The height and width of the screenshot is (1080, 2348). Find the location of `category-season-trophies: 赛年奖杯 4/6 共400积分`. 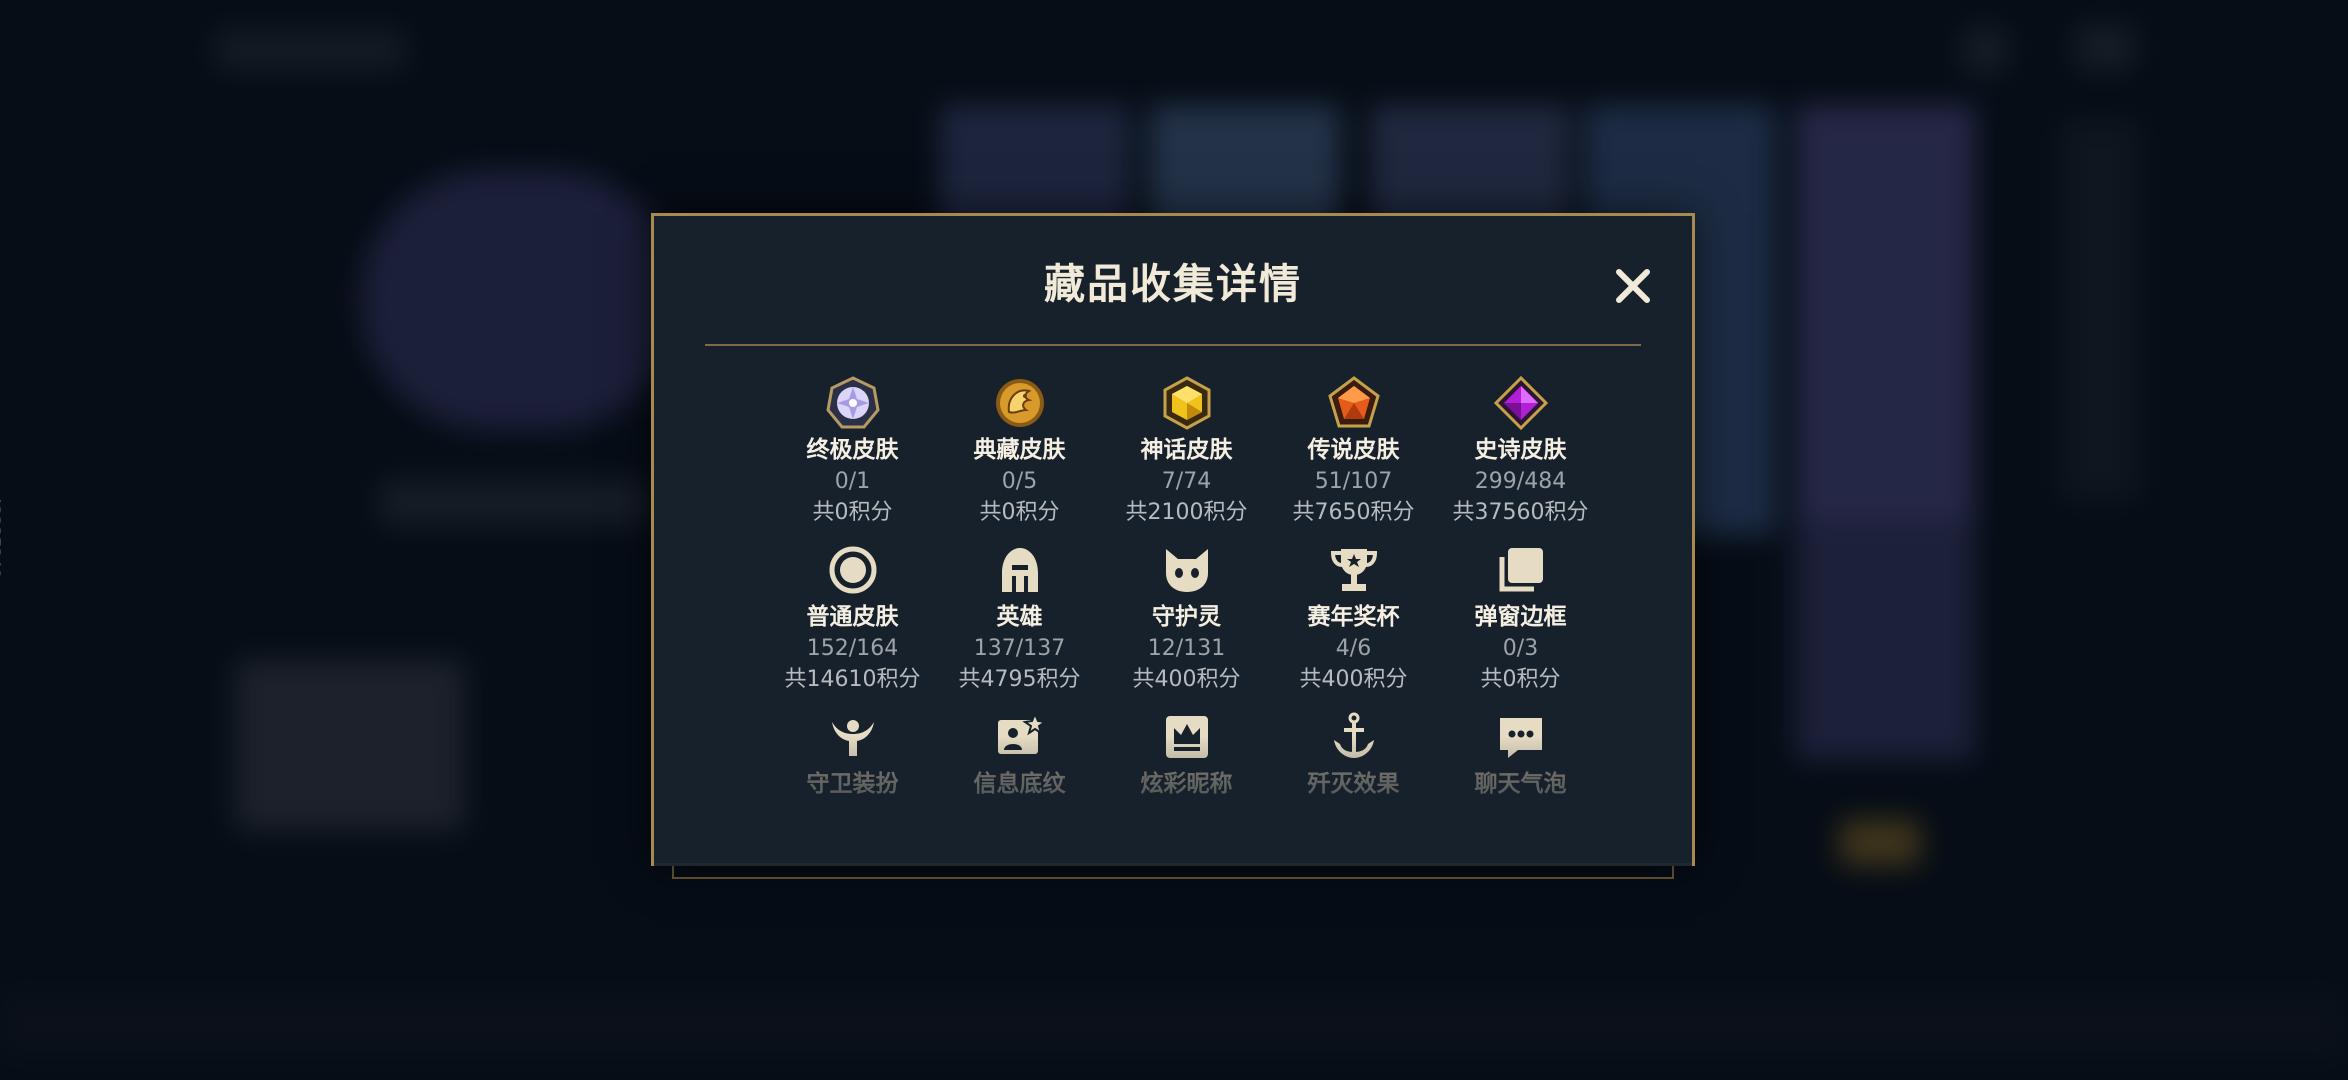

category-season-trophies: 赛年奖杯 4/6 共400积分 is located at coordinates (1353, 626).